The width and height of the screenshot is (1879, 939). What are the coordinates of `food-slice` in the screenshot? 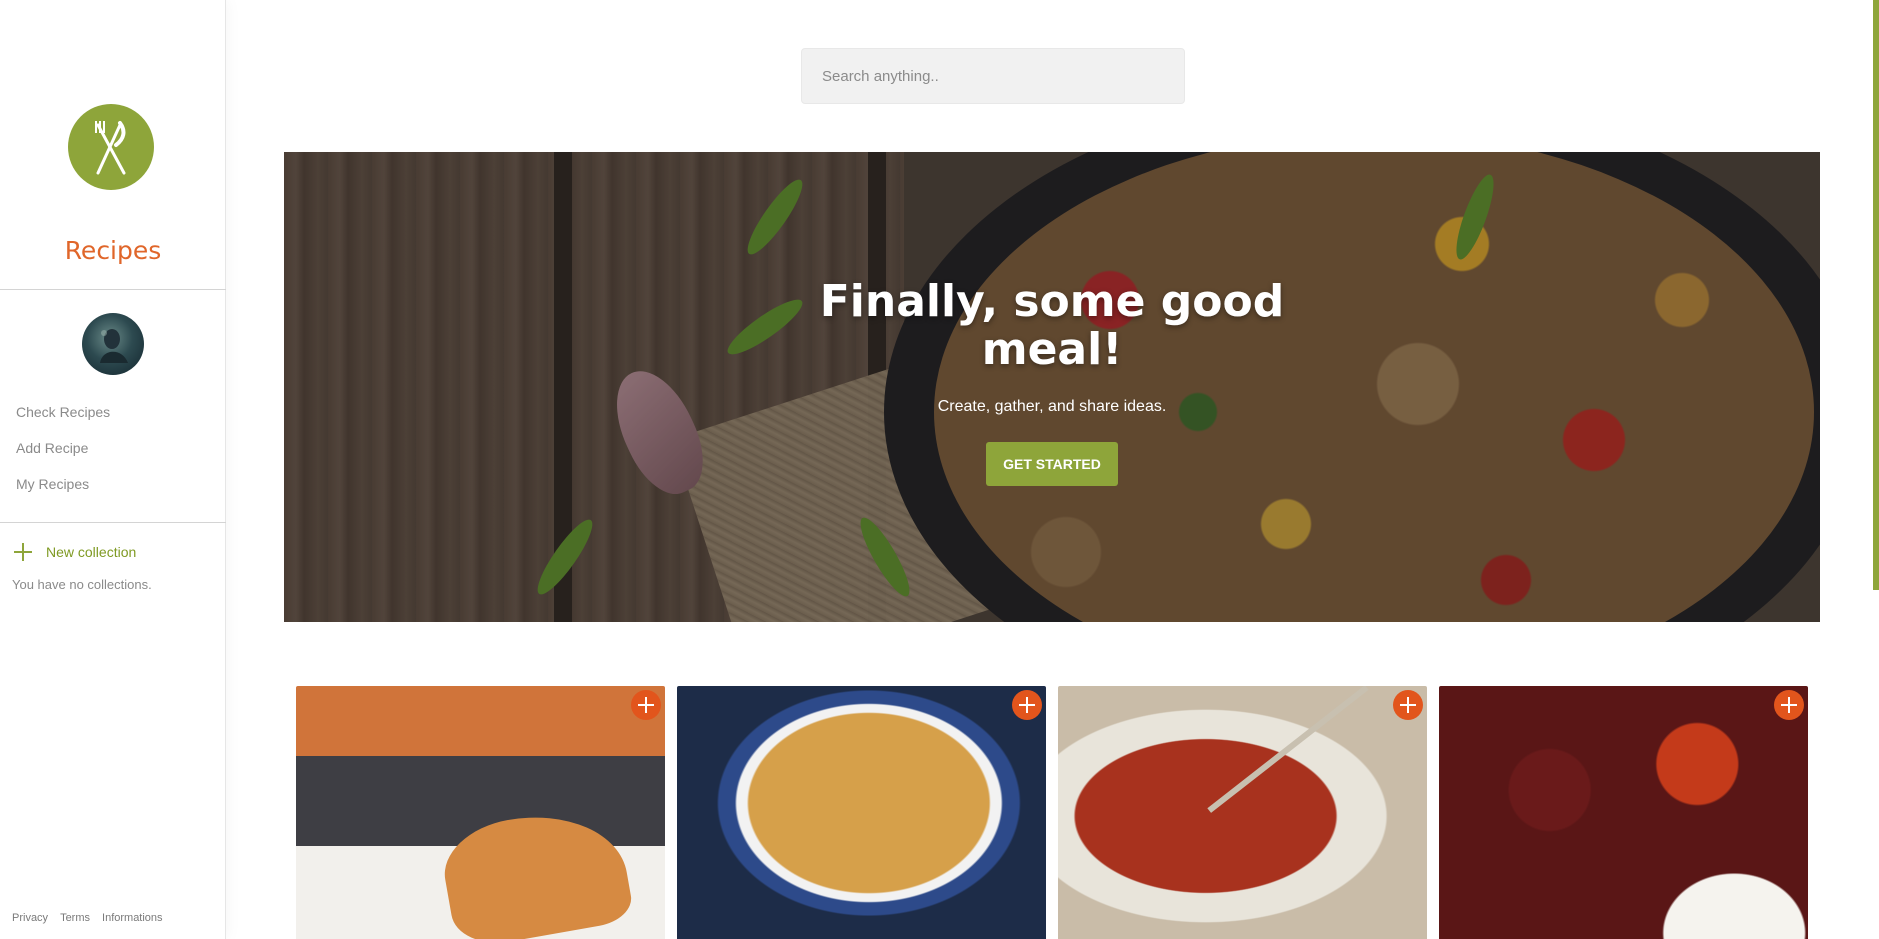 It's located at (536, 870).